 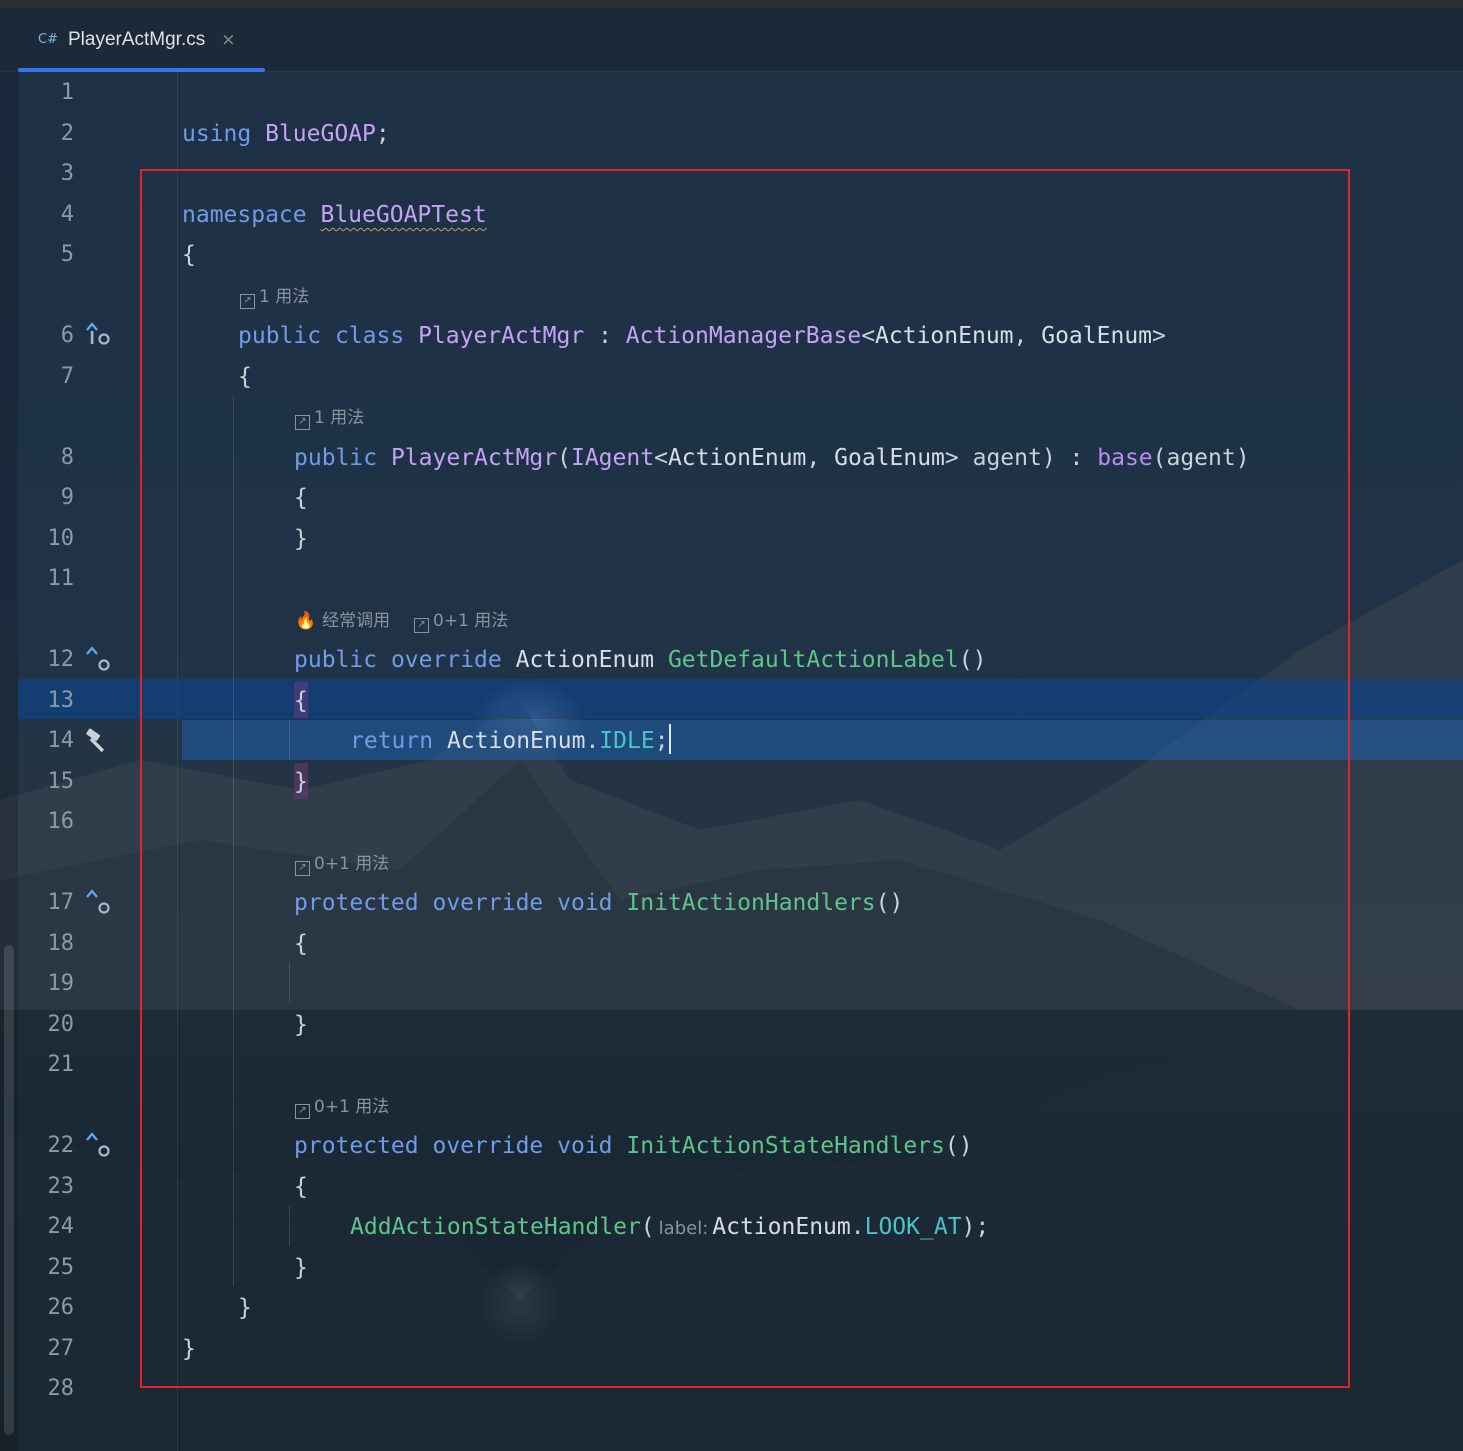 What do you see at coordinates (61, 781) in the screenshot?
I see `line-number: 15` at bounding box center [61, 781].